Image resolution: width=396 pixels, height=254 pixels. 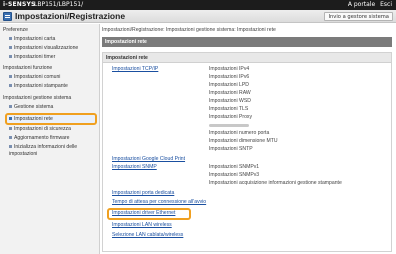 I want to click on wsd-settings: Impostazioni WSD, so click(x=230, y=101).